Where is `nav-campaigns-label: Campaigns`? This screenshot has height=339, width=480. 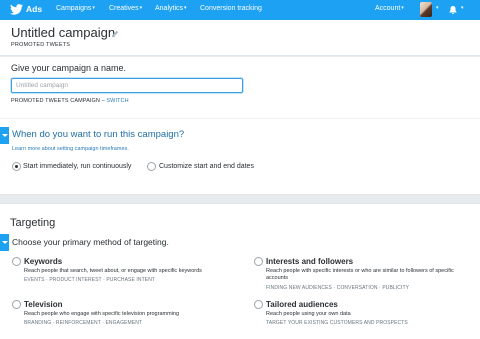
nav-campaigns-label: Campaigns is located at coordinates (74, 8).